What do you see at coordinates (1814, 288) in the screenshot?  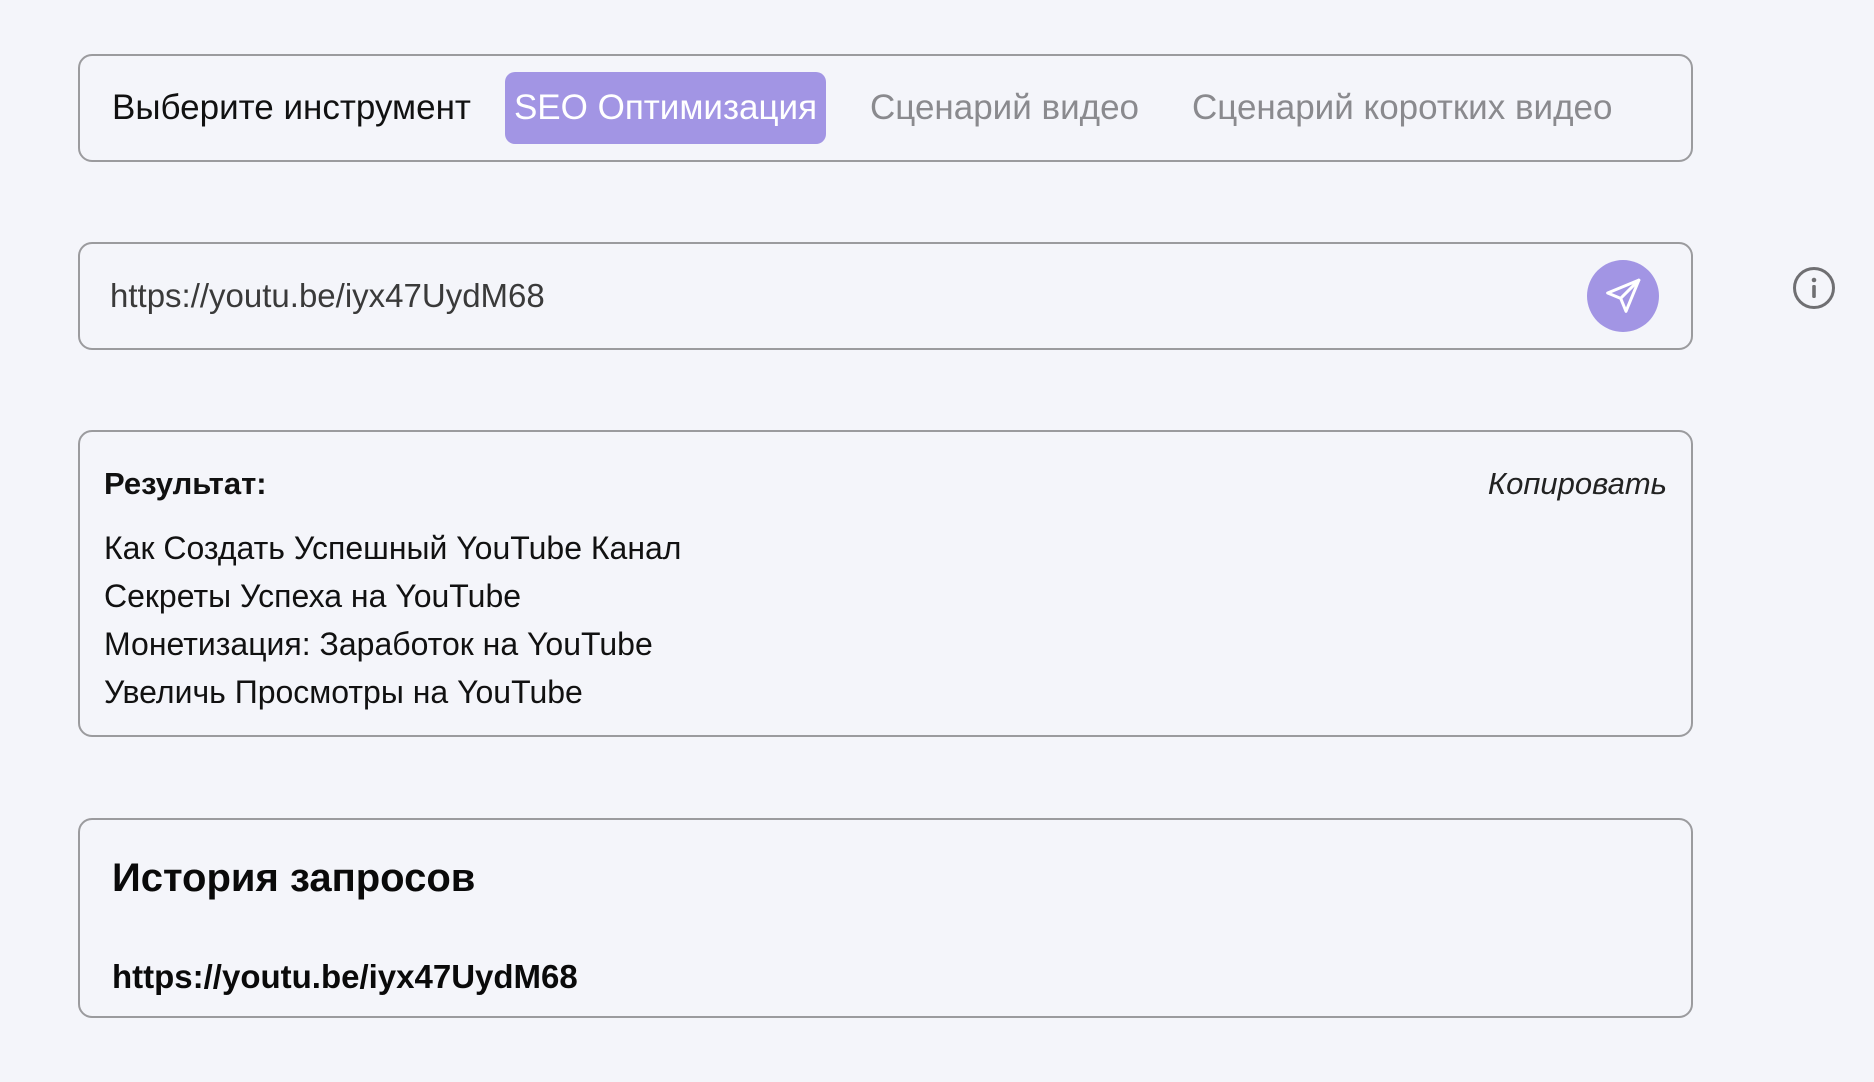 I see `info-icon` at bounding box center [1814, 288].